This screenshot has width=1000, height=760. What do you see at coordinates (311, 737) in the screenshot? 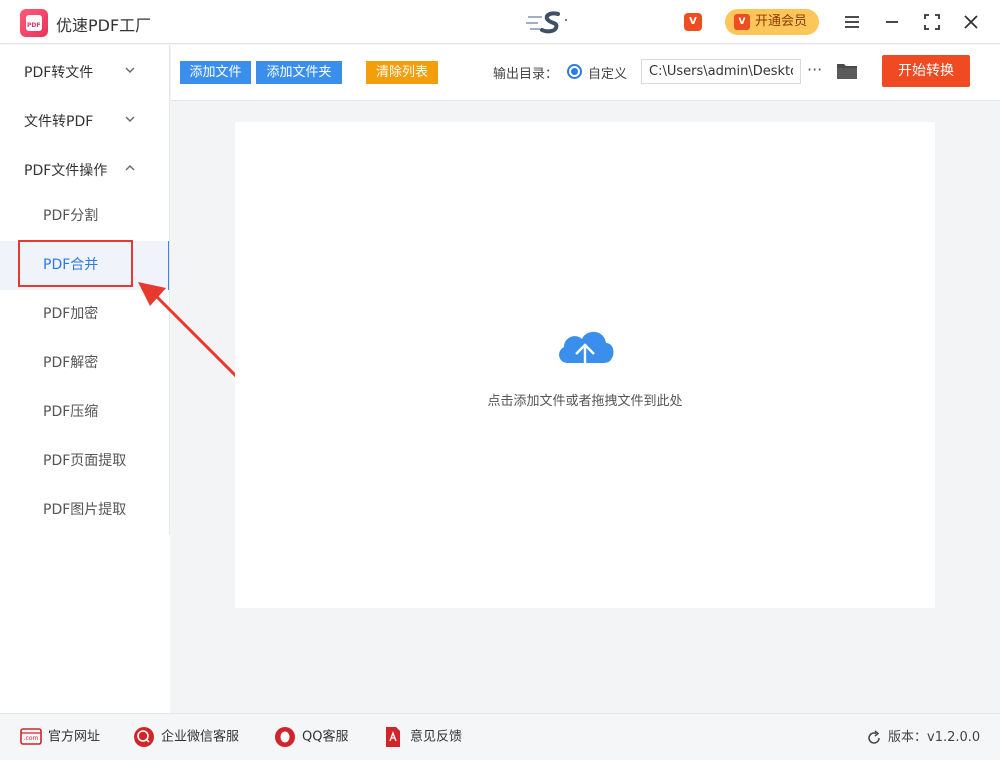
I see `qq-service-link: QQ客服` at bounding box center [311, 737].